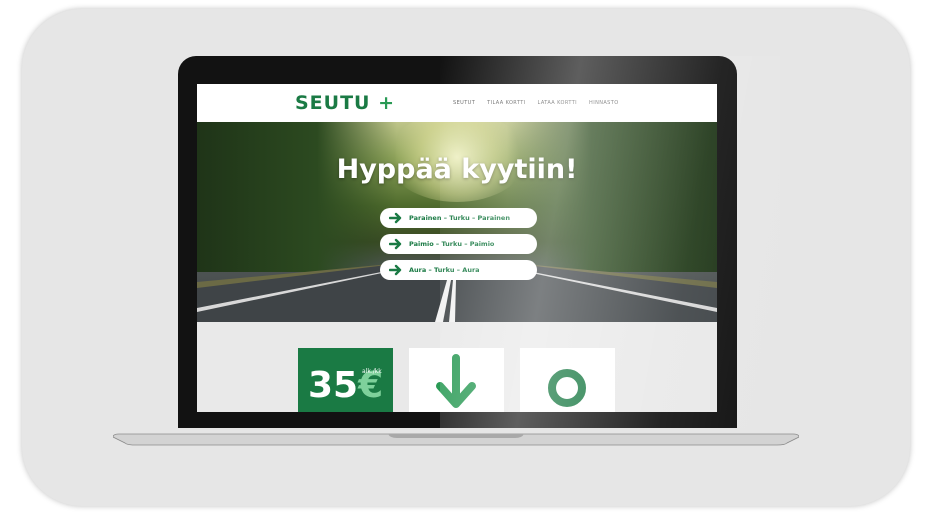  Describe the element at coordinates (333, 385) in the screenshot. I see `price-value: 35` at that location.